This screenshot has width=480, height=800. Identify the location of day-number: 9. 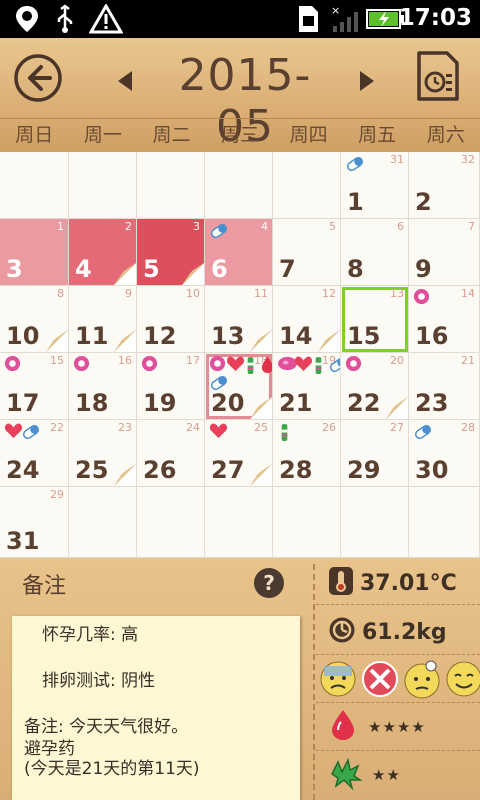
(423, 269).